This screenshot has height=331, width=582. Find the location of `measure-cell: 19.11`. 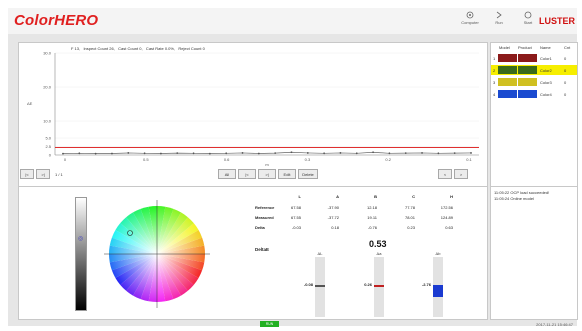

measure-cell: 19.11 is located at coordinates (372, 217).